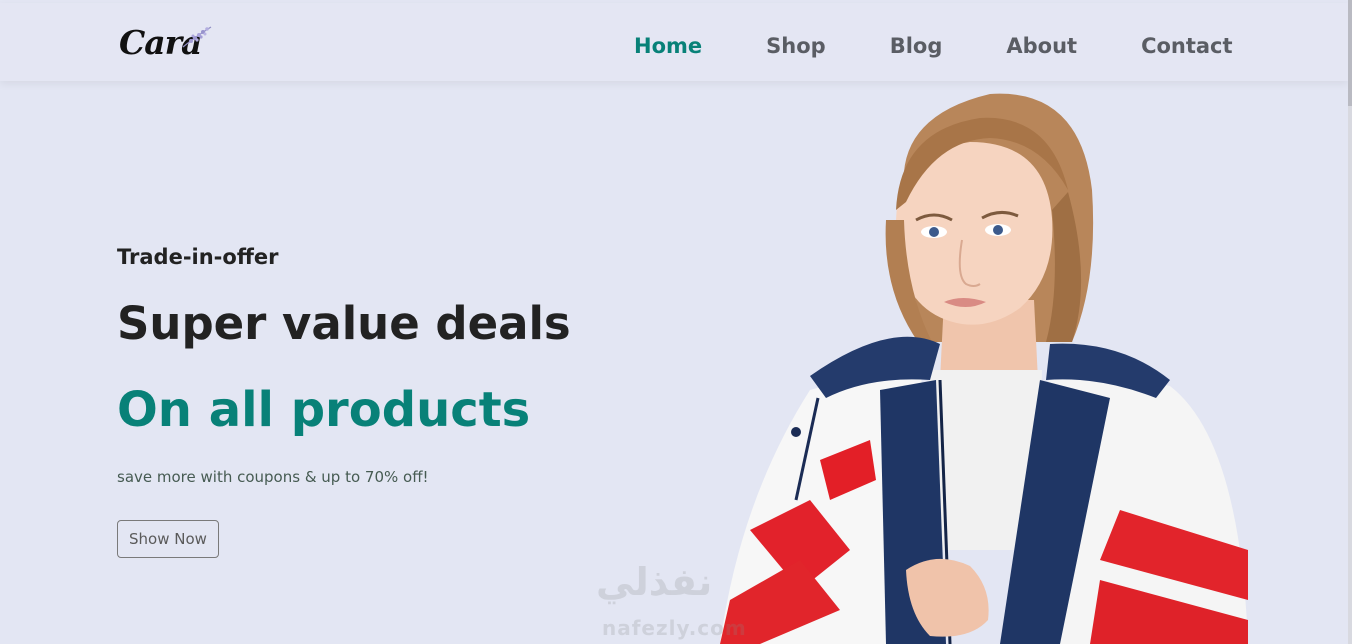  What do you see at coordinates (198, 257) in the screenshot?
I see `hero-subtitle: Trade-in-offer` at bounding box center [198, 257].